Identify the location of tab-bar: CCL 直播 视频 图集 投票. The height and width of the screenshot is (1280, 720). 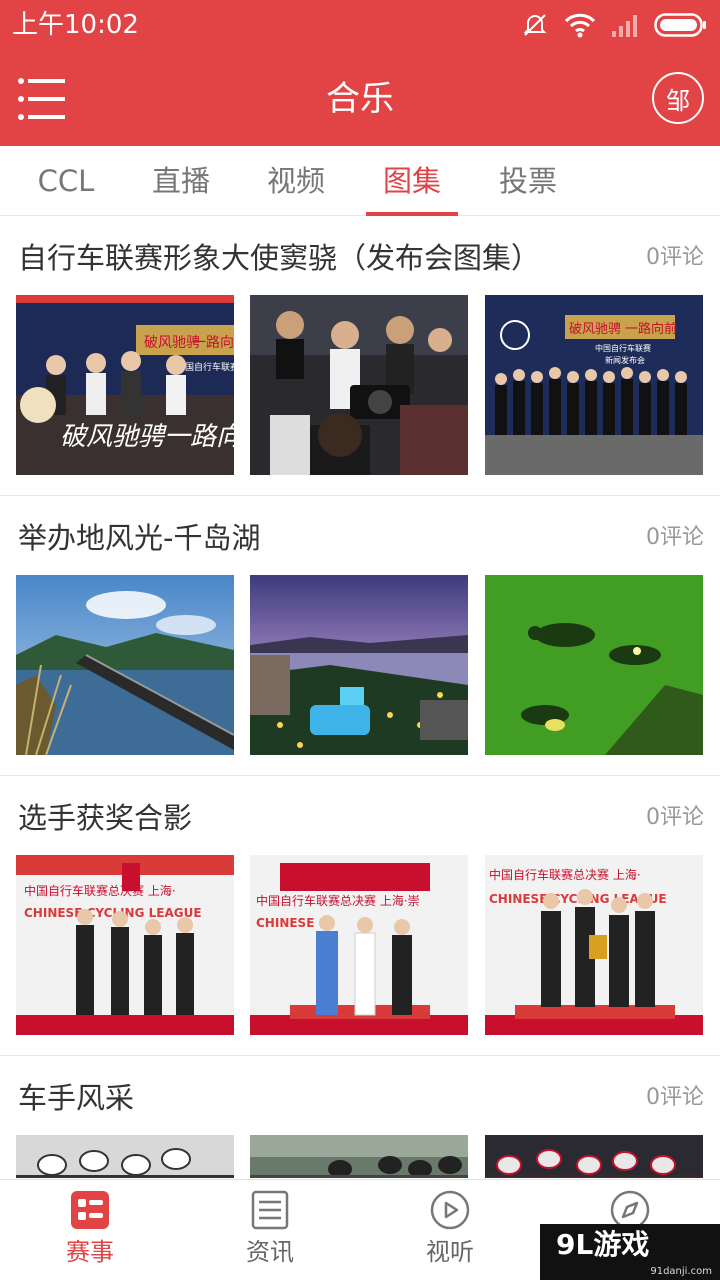
(360, 181).